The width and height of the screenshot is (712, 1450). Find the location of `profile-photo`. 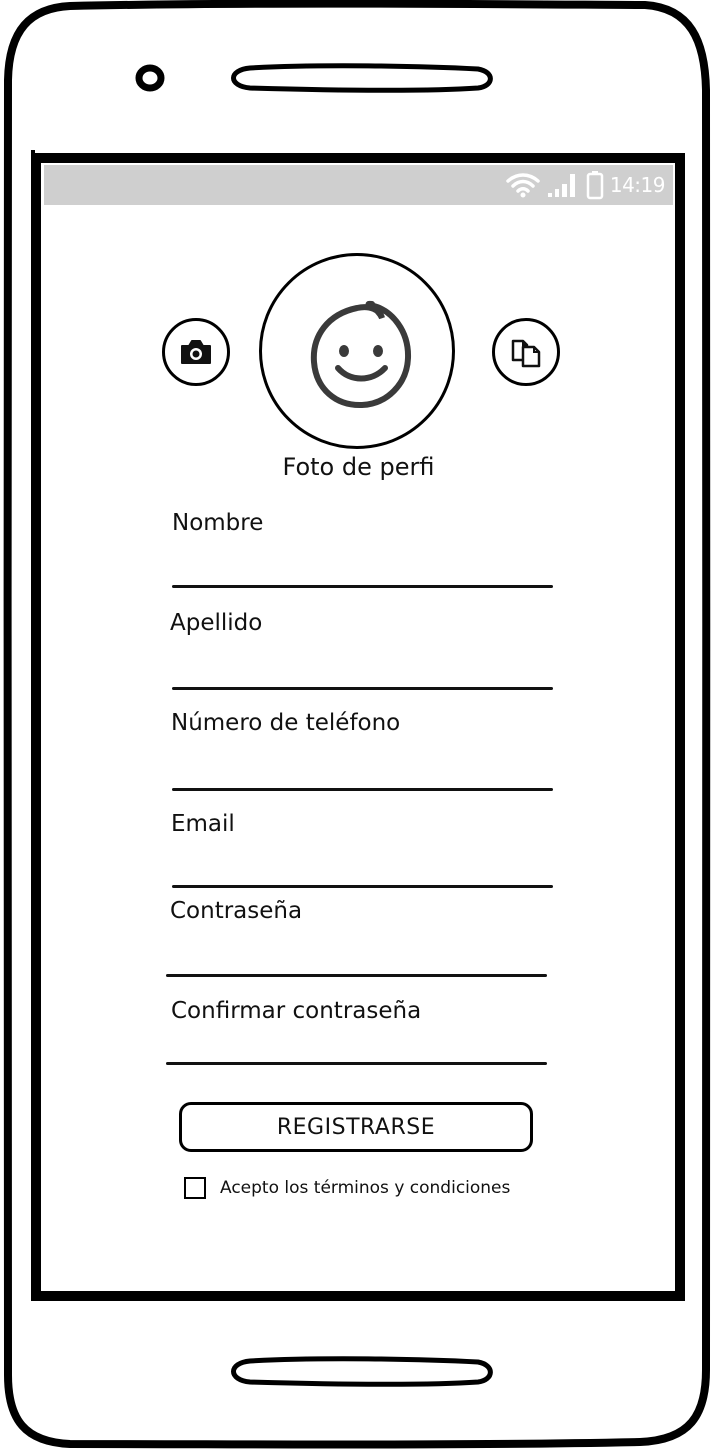

profile-photo is located at coordinates (357, 351).